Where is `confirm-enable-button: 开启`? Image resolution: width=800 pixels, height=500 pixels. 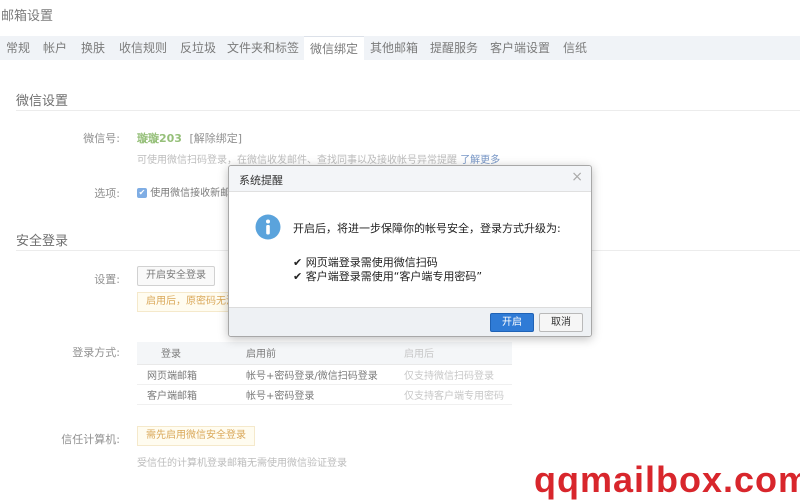
confirm-enable-button: 开启 is located at coordinates (512, 322).